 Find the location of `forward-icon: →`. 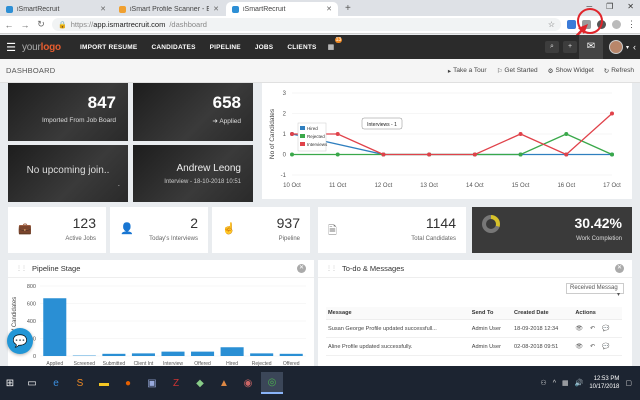

forward-icon: → is located at coordinates (25, 25).